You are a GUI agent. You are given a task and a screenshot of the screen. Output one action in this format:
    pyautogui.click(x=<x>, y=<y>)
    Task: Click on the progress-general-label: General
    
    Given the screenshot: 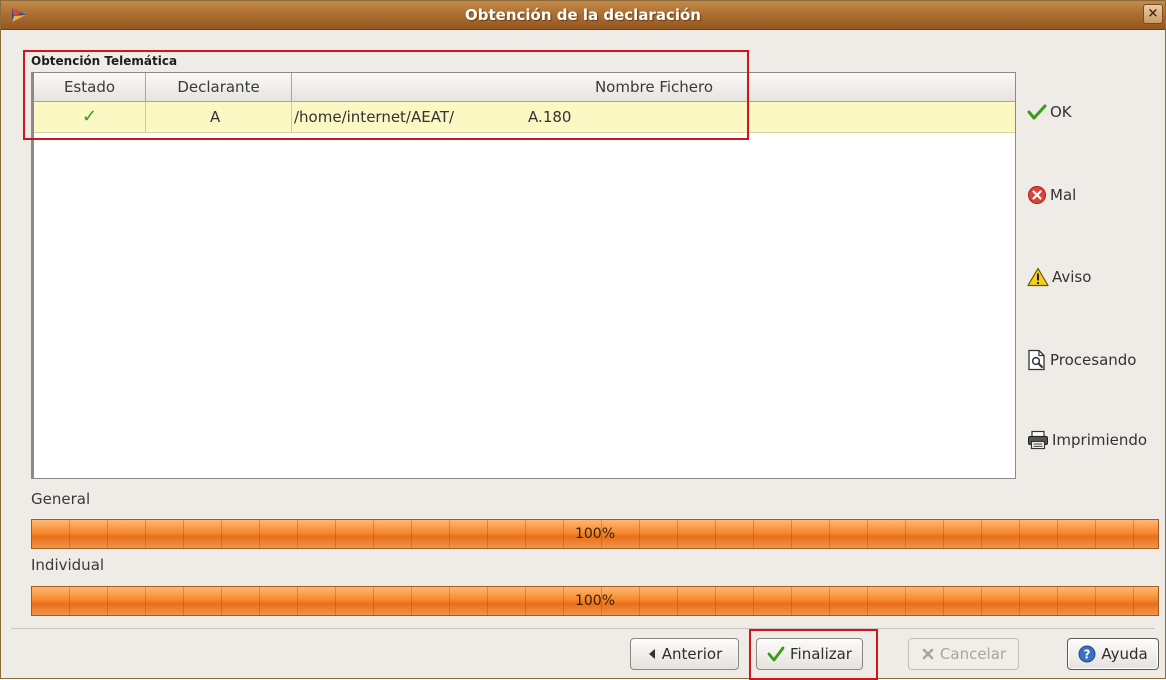 What is the action you would take?
    pyautogui.click(x=61, y=499)
    